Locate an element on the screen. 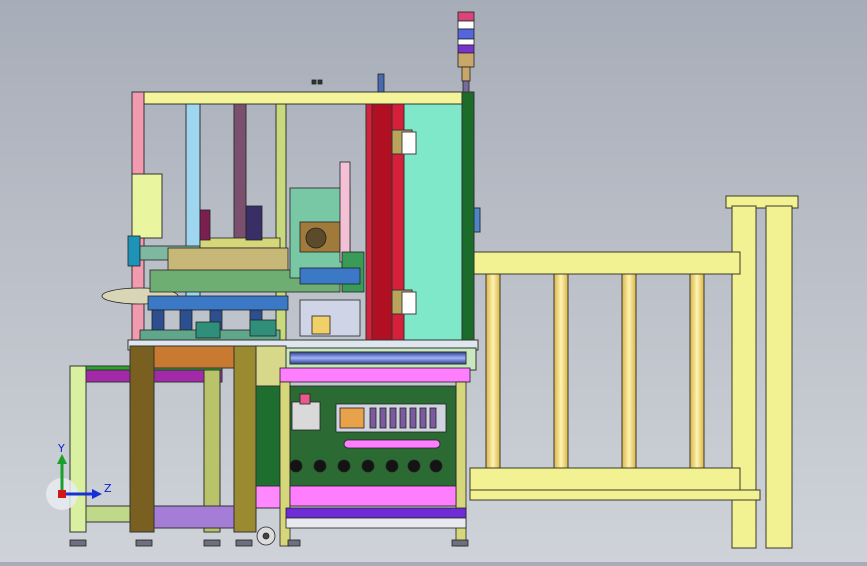 The image size is (867, 566). y-axis-label: Y is located at coordinates (61, 448).